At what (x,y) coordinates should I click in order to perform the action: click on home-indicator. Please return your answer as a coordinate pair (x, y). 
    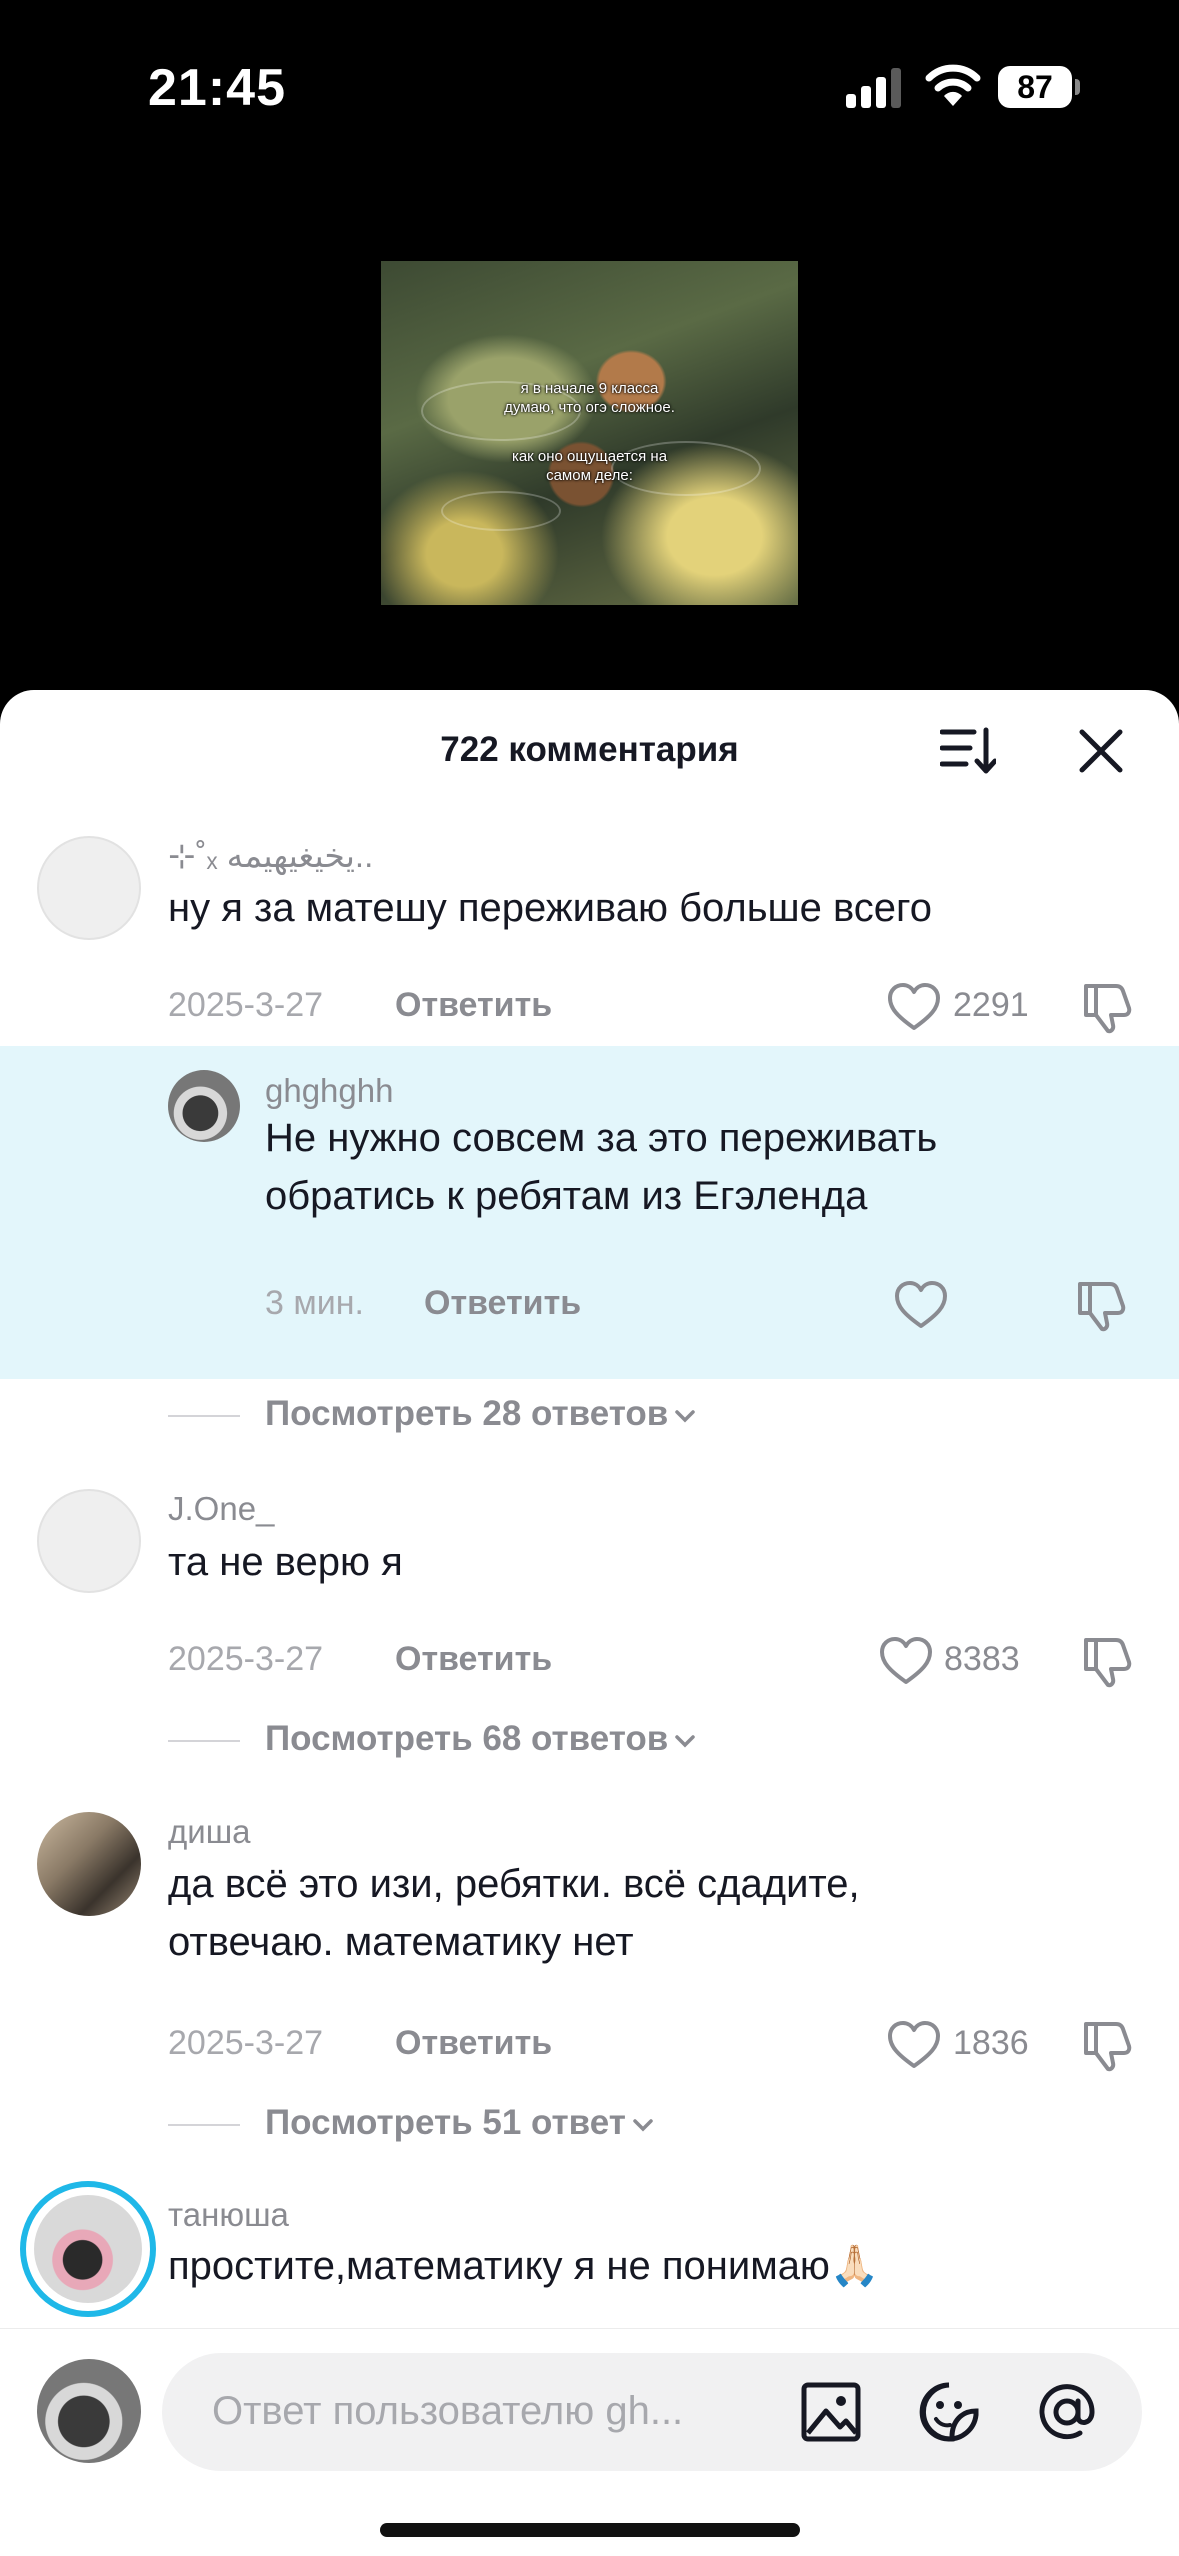
    Looking at the image, I should click on (590, 2530).